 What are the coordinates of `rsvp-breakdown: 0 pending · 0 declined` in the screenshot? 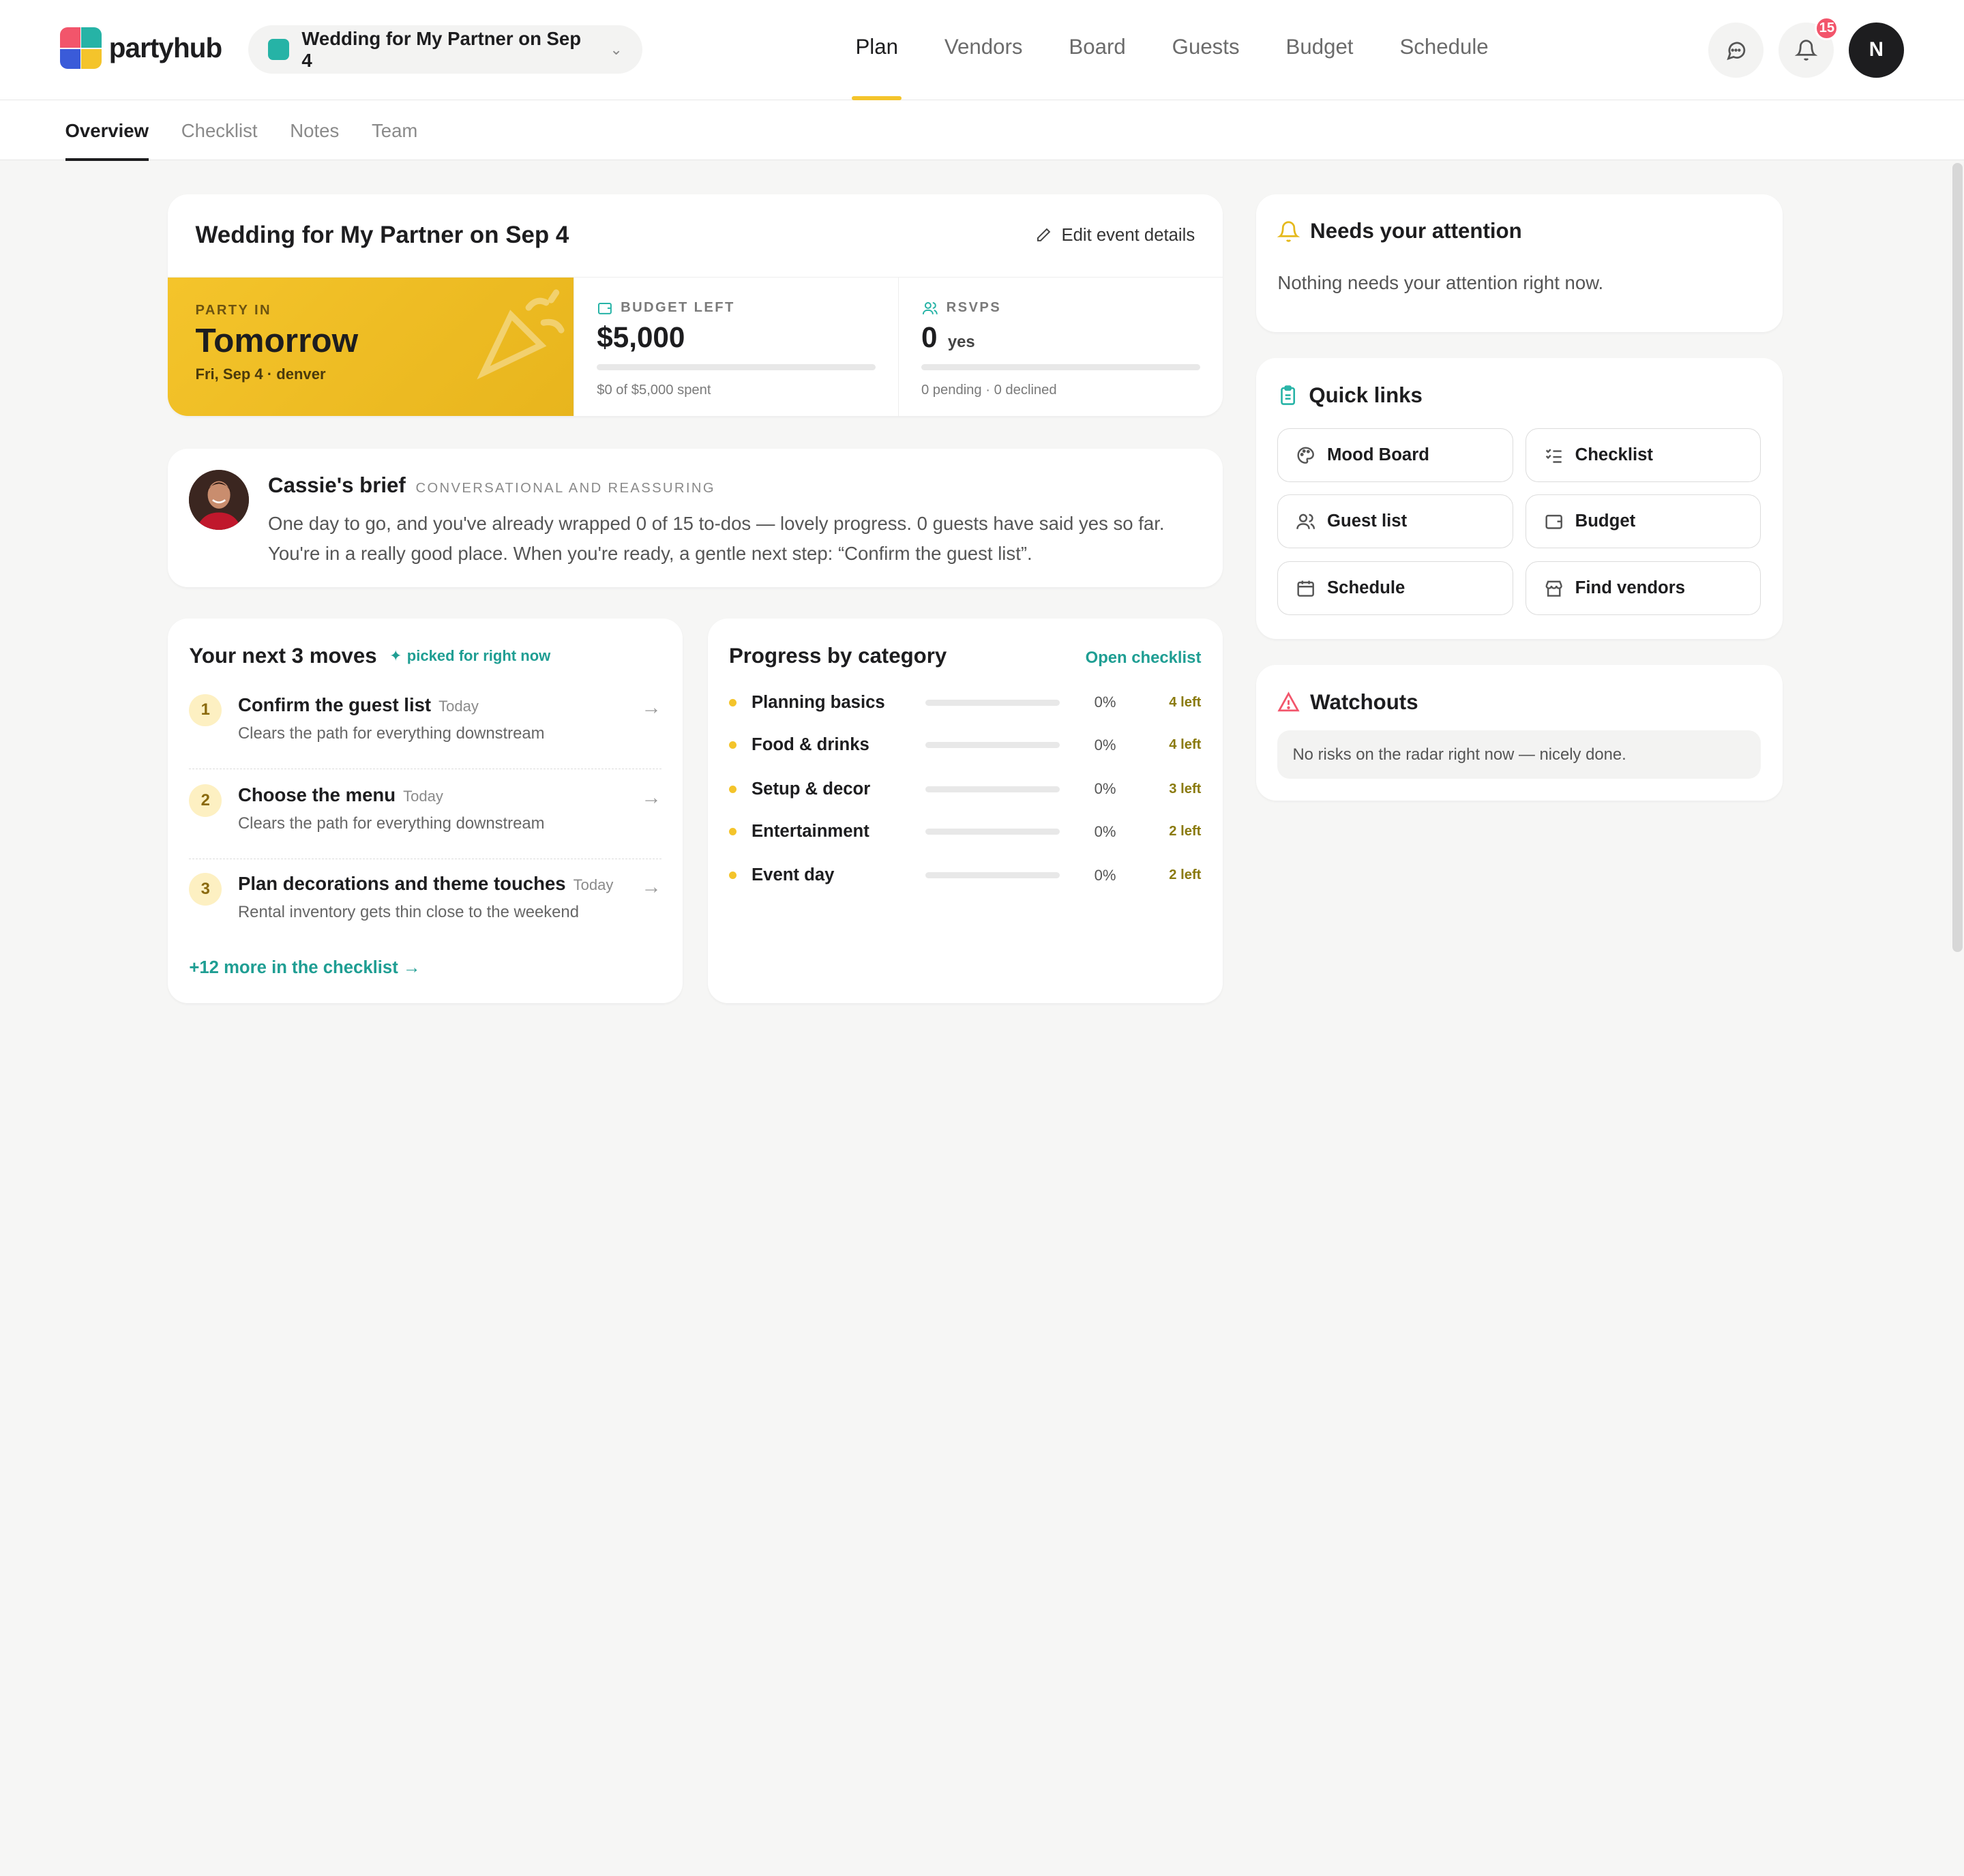 It's located at (989, 391).